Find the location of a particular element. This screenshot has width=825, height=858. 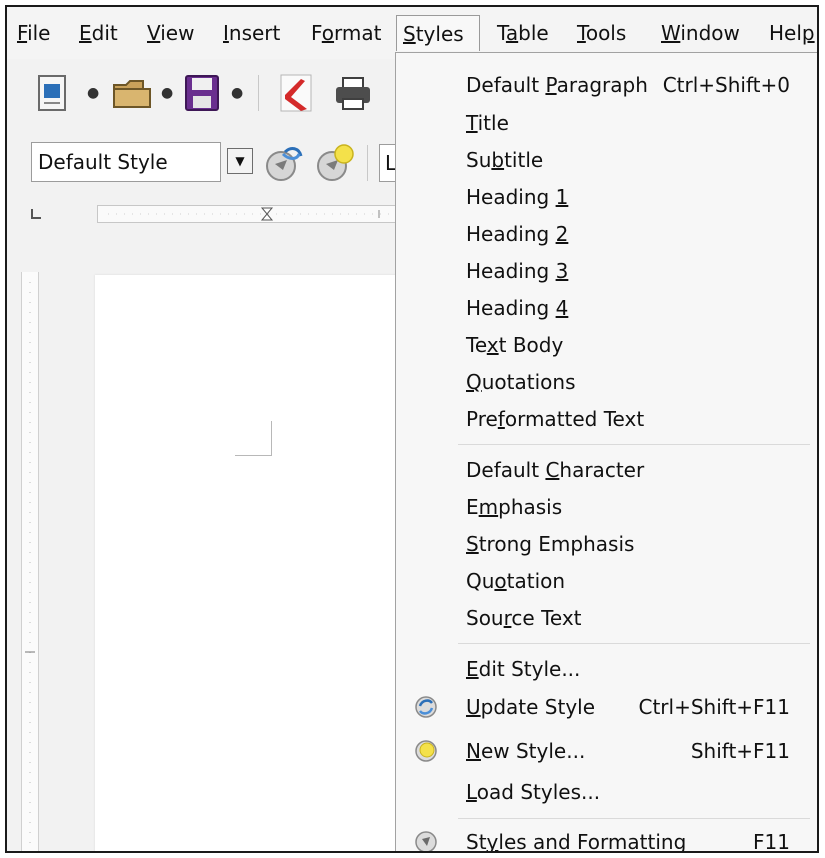

menu-item-default-character: Default Character is located at coordinates (606, 470).